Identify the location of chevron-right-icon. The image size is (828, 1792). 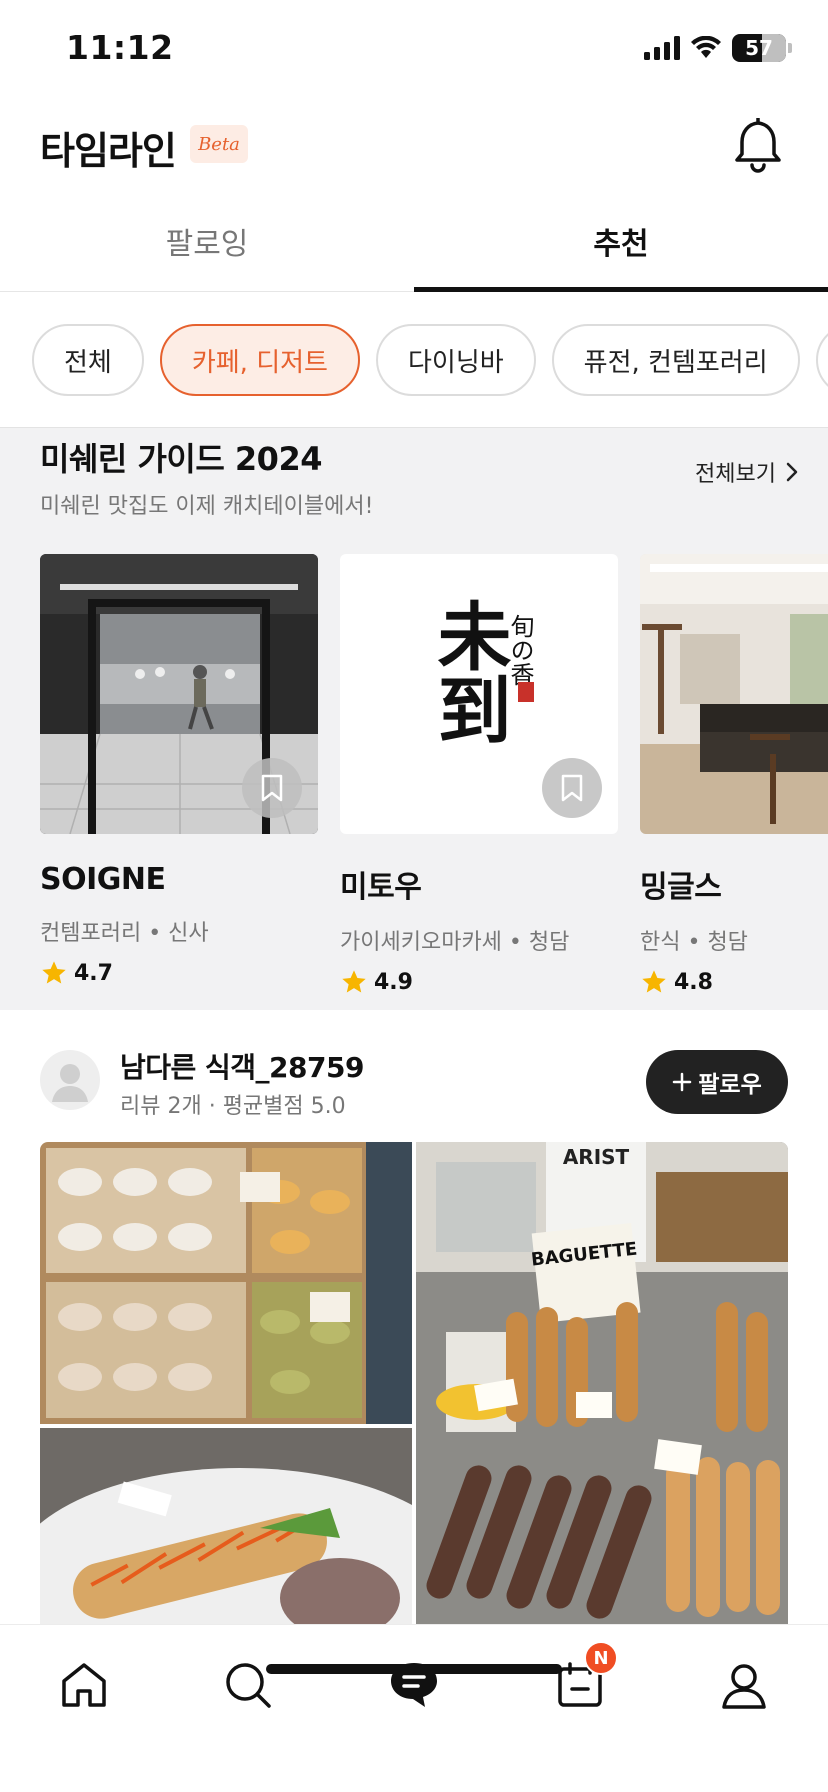
(792, 472).